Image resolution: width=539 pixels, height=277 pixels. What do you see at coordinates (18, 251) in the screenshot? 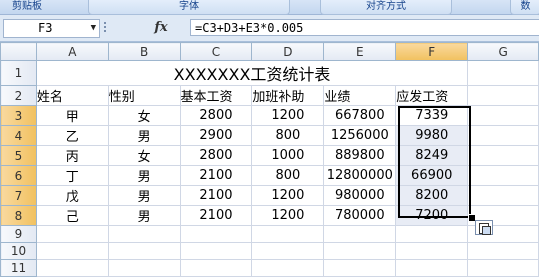
I see `row-header-10: 10` at bounding box center [18, 251].